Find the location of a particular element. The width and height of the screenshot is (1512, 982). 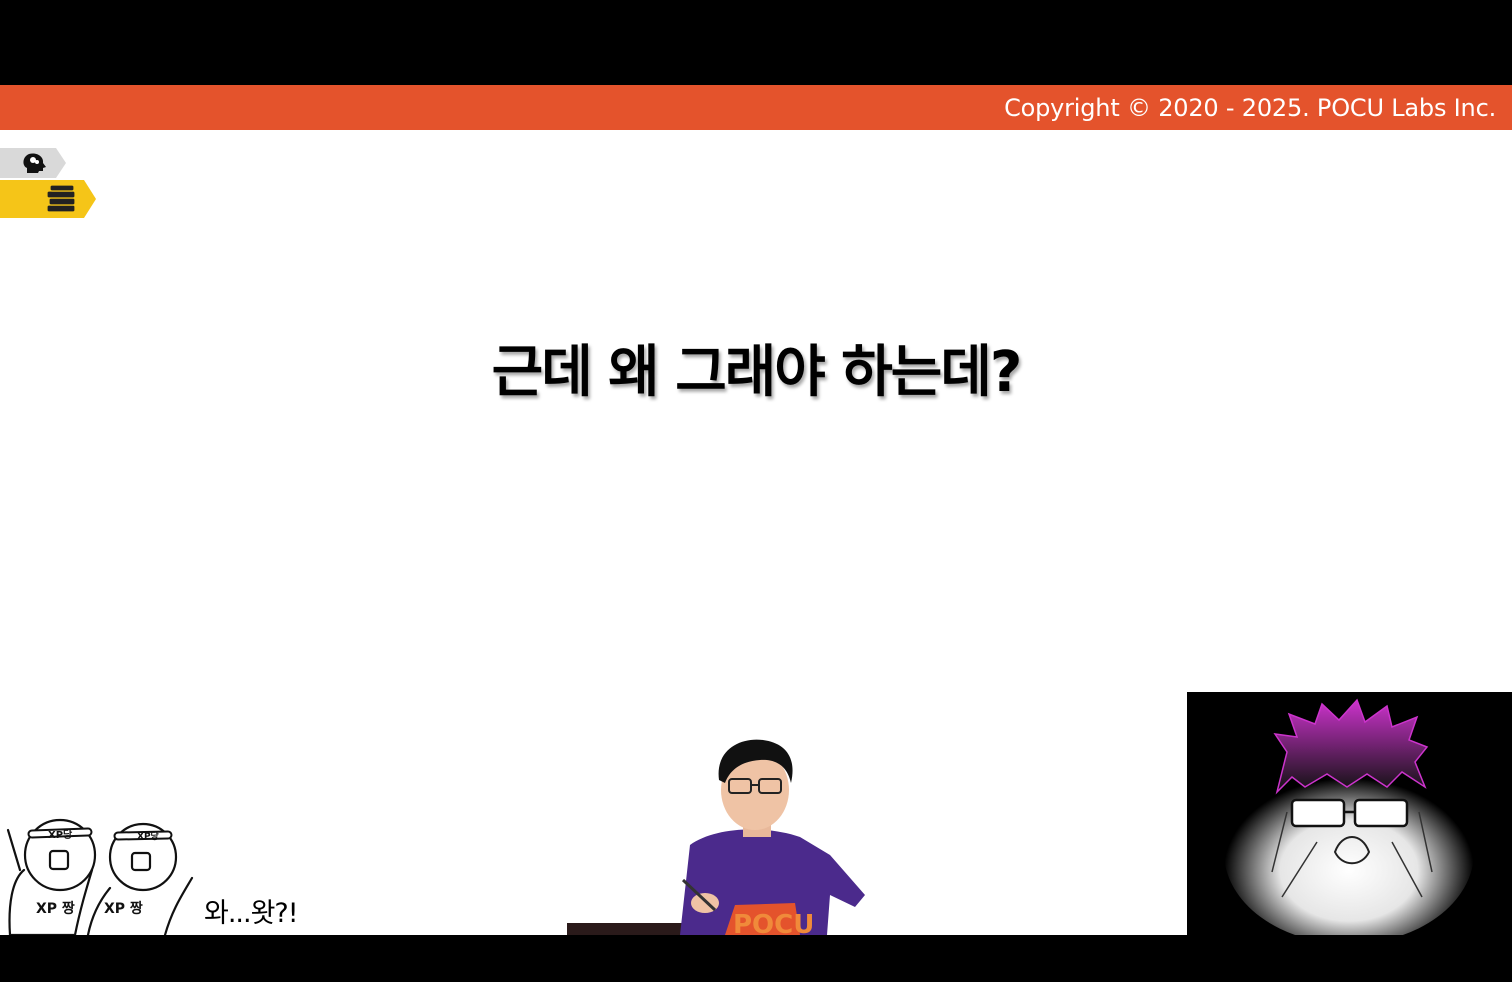

headband-label-1: XP당 is located at coordinates (60, 834).